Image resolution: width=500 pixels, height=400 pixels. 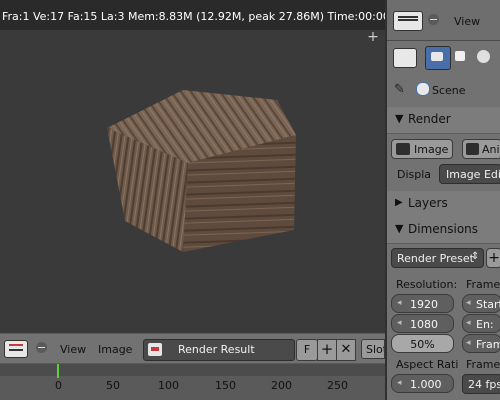 What do you see at coordinates (115, 349) in the screenshot?
I see `menu-image: Image` at bounding box center [115, 349].